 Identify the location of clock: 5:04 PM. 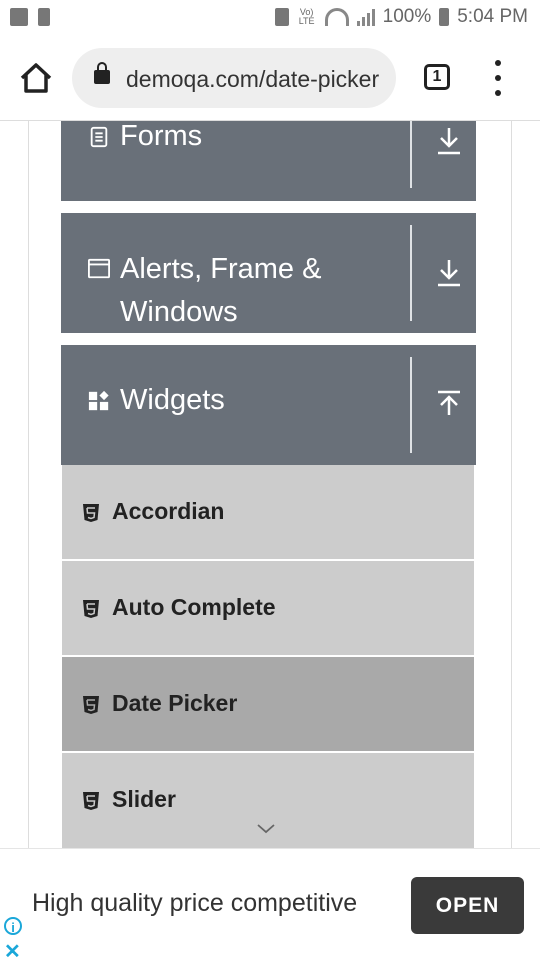
(492, 16).